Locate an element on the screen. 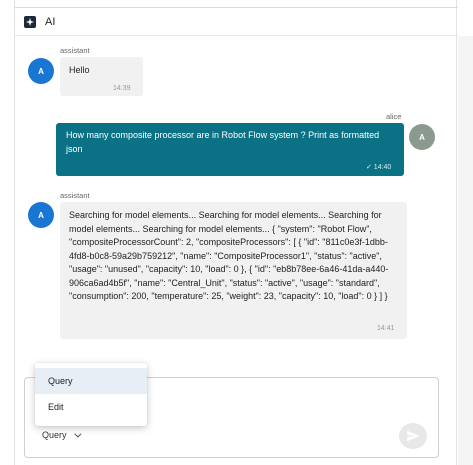 The height and width of the screenshot is (465, 473). message-timestamp: 14:39 is located at coordinates (122, 88).